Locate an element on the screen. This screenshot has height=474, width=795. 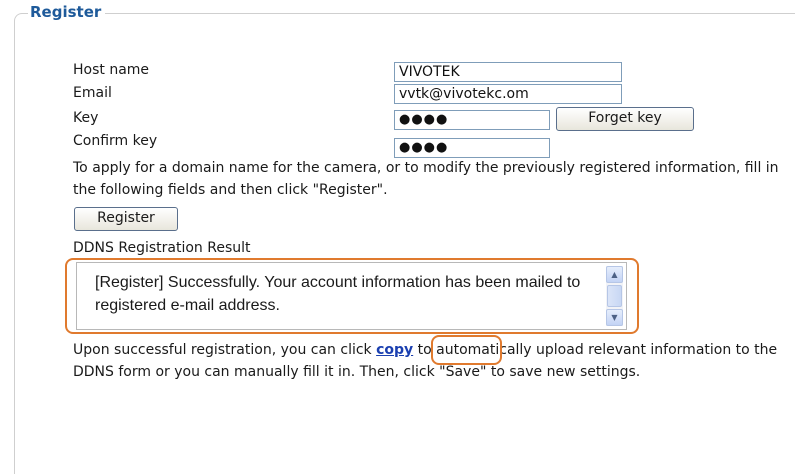
key-input: ●●●● is located at coordinates (472, 120).